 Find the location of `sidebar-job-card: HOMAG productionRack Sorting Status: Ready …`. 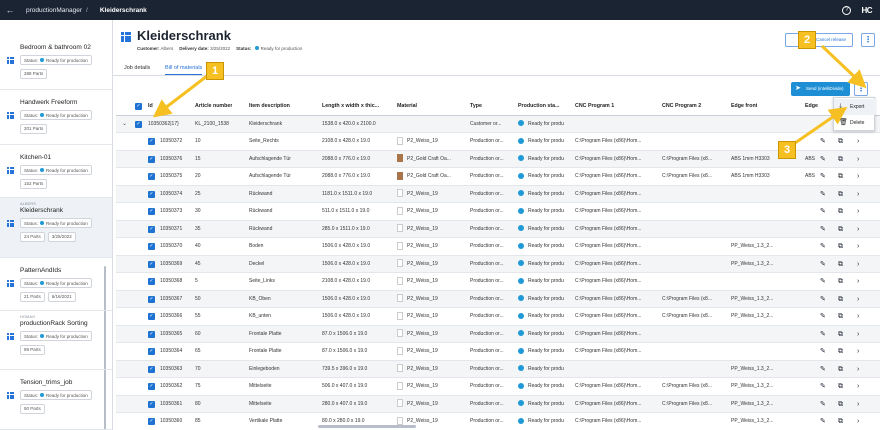

sidebar-job-card: HOMAG productionRack Sorting Status: Ready … is located at coordinates (56, 340).